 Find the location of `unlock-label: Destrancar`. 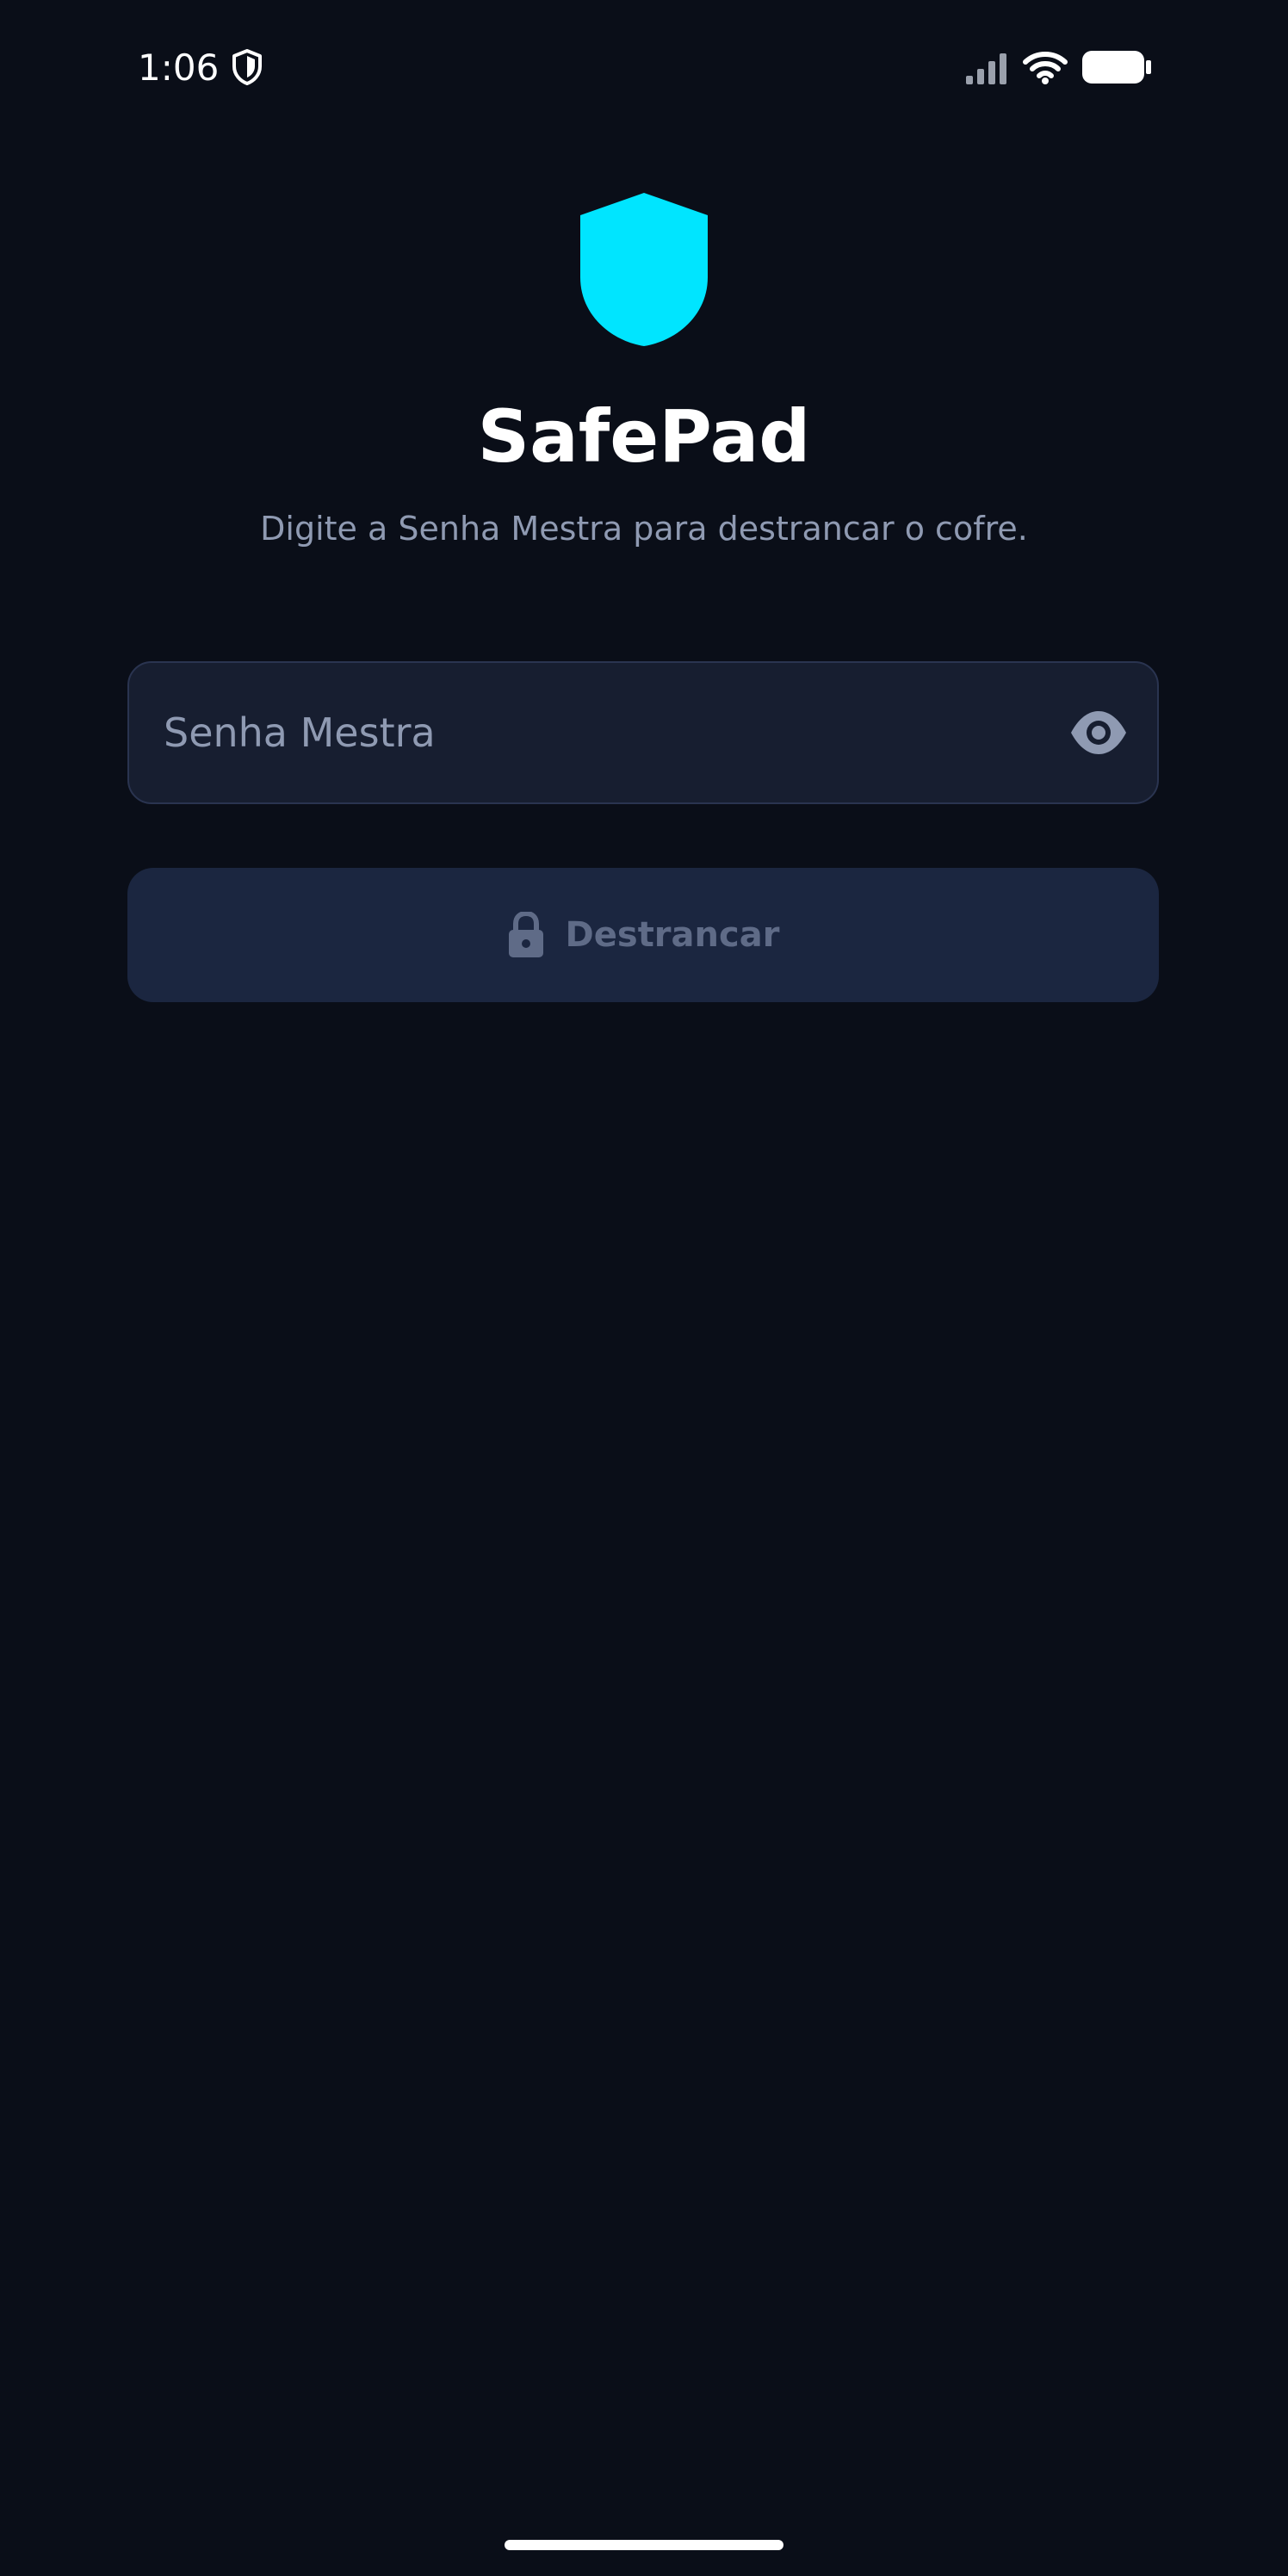

unlock-label: Destrancar is located at coordinates (672, 935).